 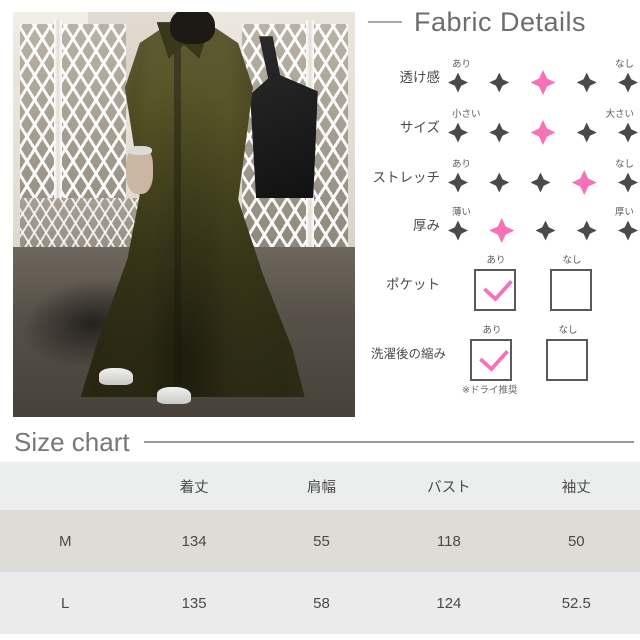 I want to click on column-header-bust: バスト, so click(x=449, y=487).